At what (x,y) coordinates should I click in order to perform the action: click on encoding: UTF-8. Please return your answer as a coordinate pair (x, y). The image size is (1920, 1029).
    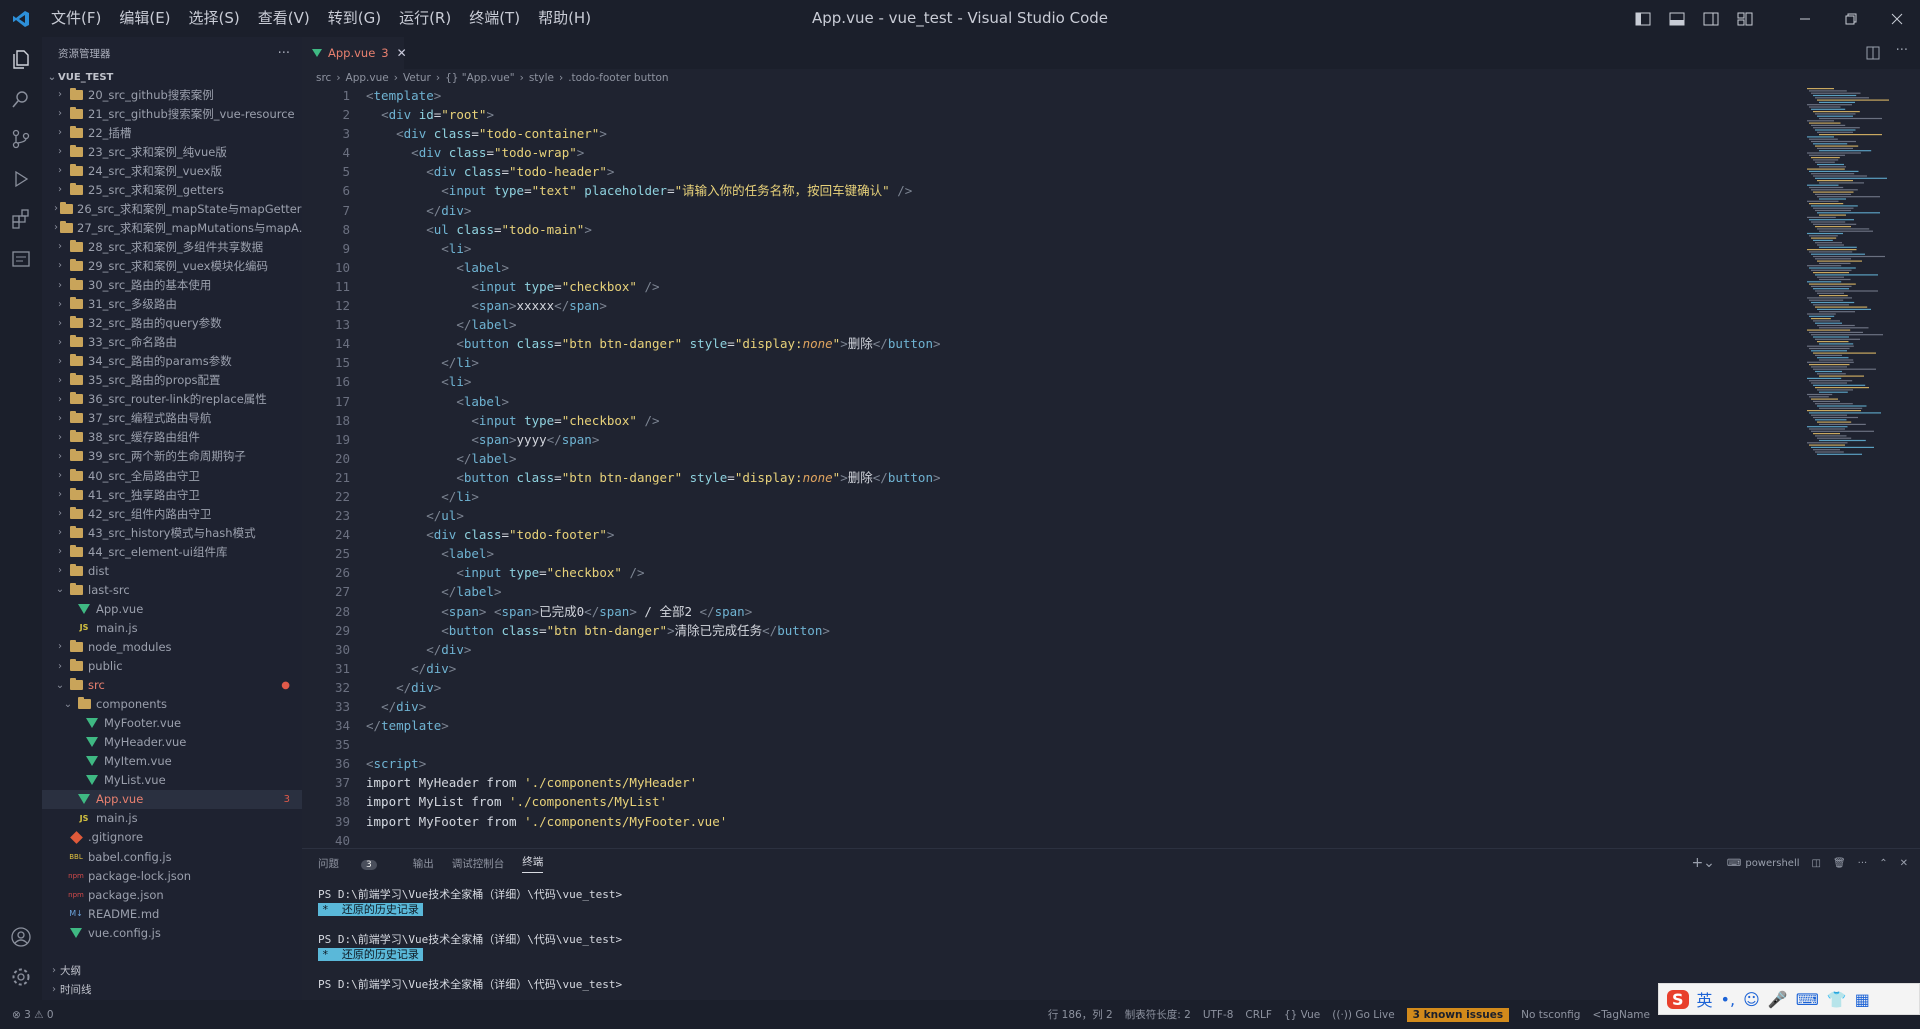
    Looking at the image, I should click on (1218, 1015).